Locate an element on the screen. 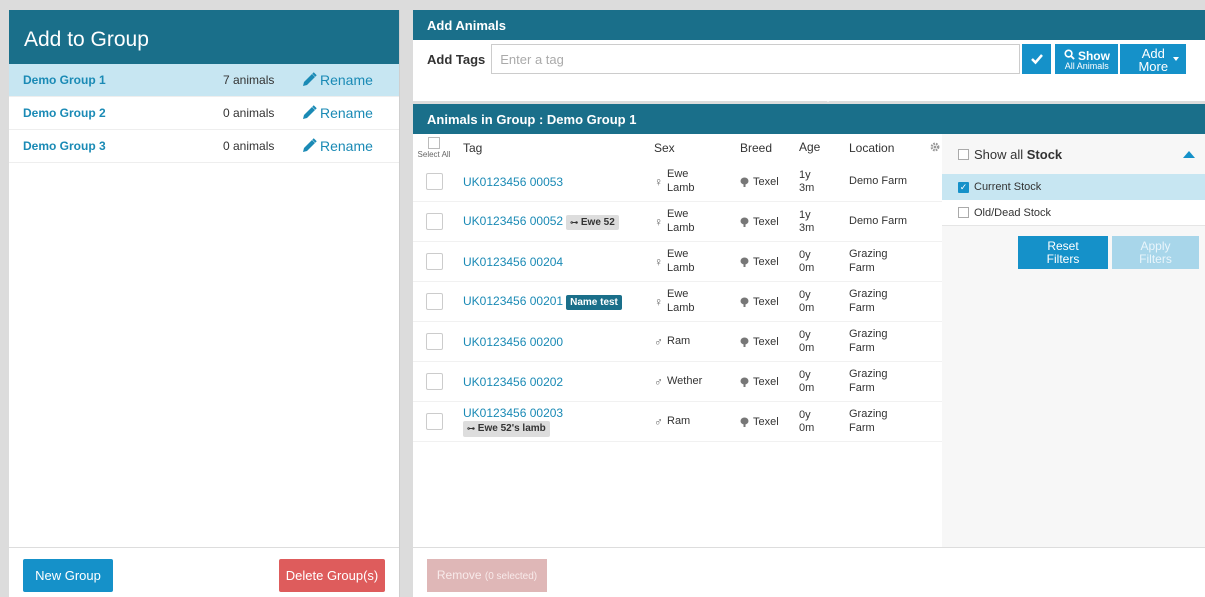 The image size is (1205, 597). location-text-2: Farm is located at coordinates (862, 307).